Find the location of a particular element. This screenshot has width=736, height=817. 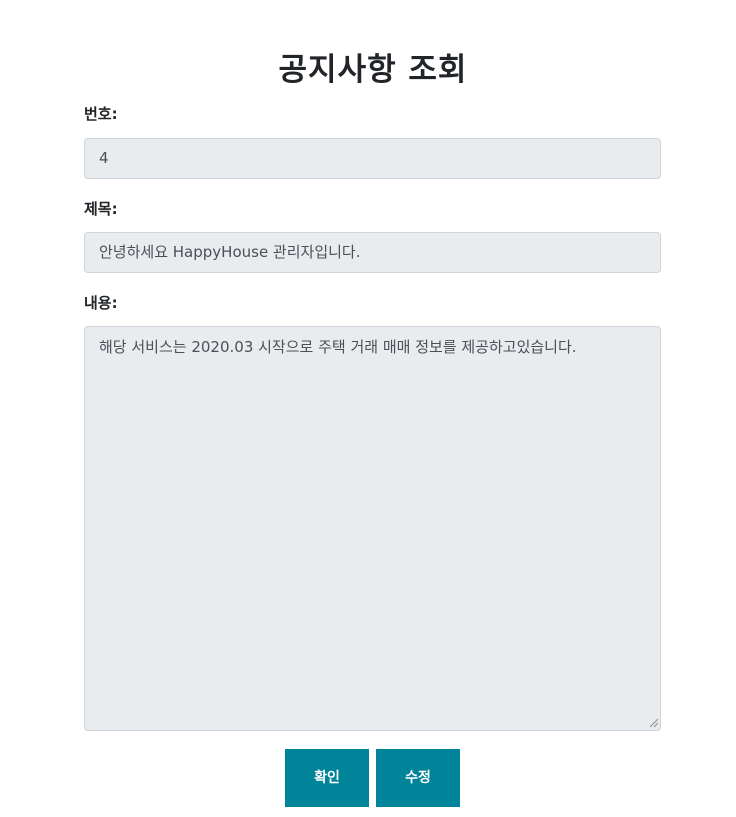

content-label: 내용: is located at coordinates (101, 303).